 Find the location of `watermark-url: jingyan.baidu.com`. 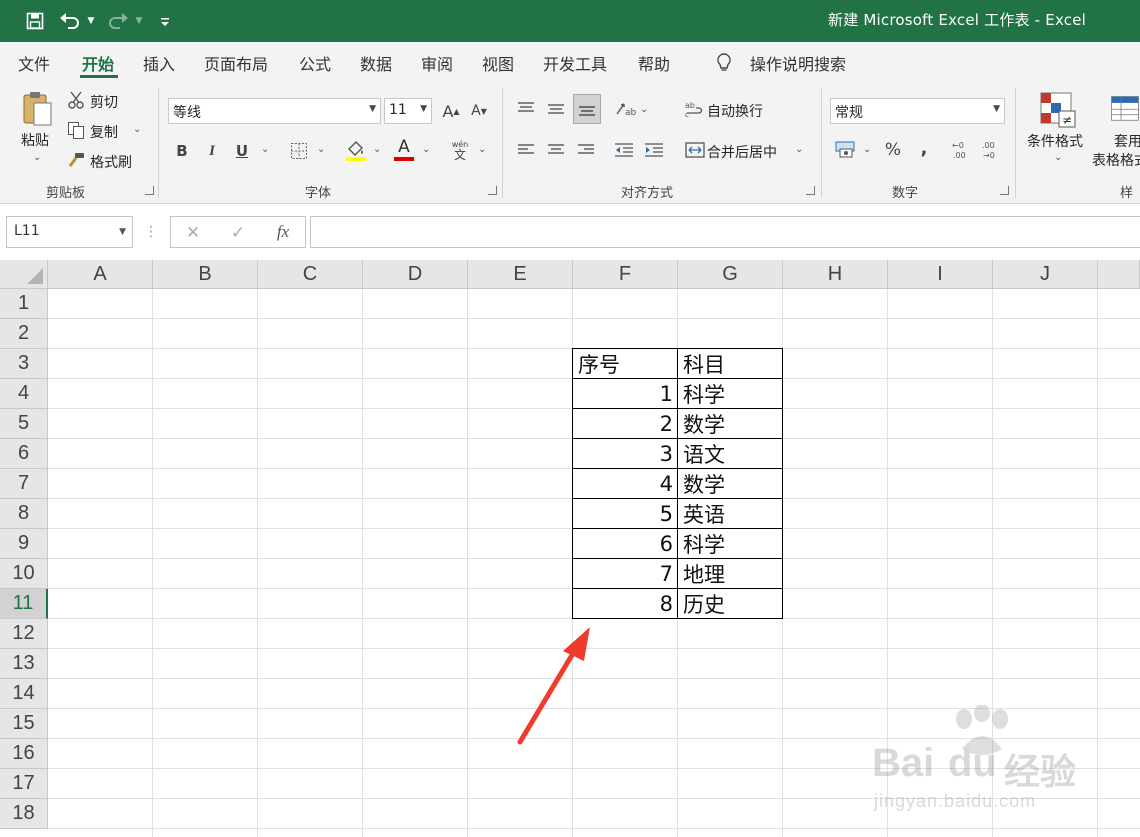

watermark-url: jingyan.baidu.com is located at coordinates (955, 801).